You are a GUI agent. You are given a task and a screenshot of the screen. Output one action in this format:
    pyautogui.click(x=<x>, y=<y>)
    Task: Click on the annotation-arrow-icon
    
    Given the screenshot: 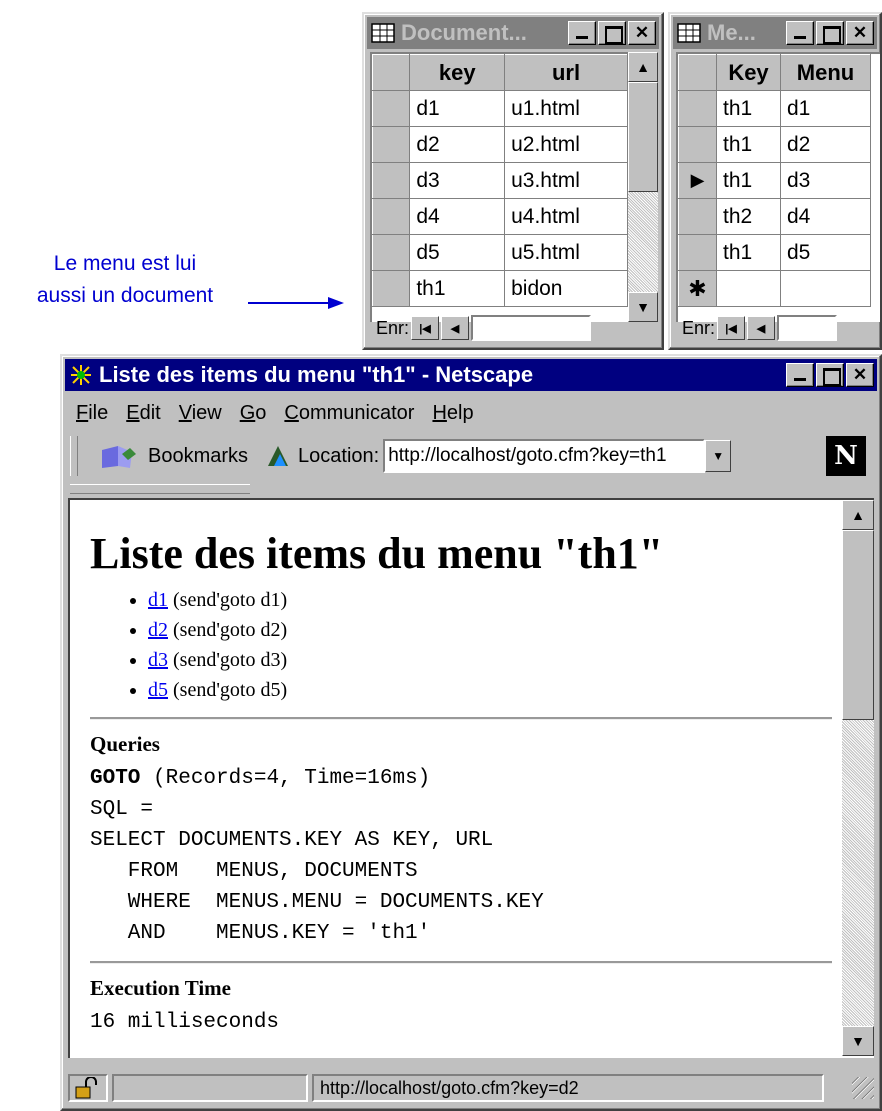 What is the action you would take?
    pyautogui.click(x=296, y=303)
    